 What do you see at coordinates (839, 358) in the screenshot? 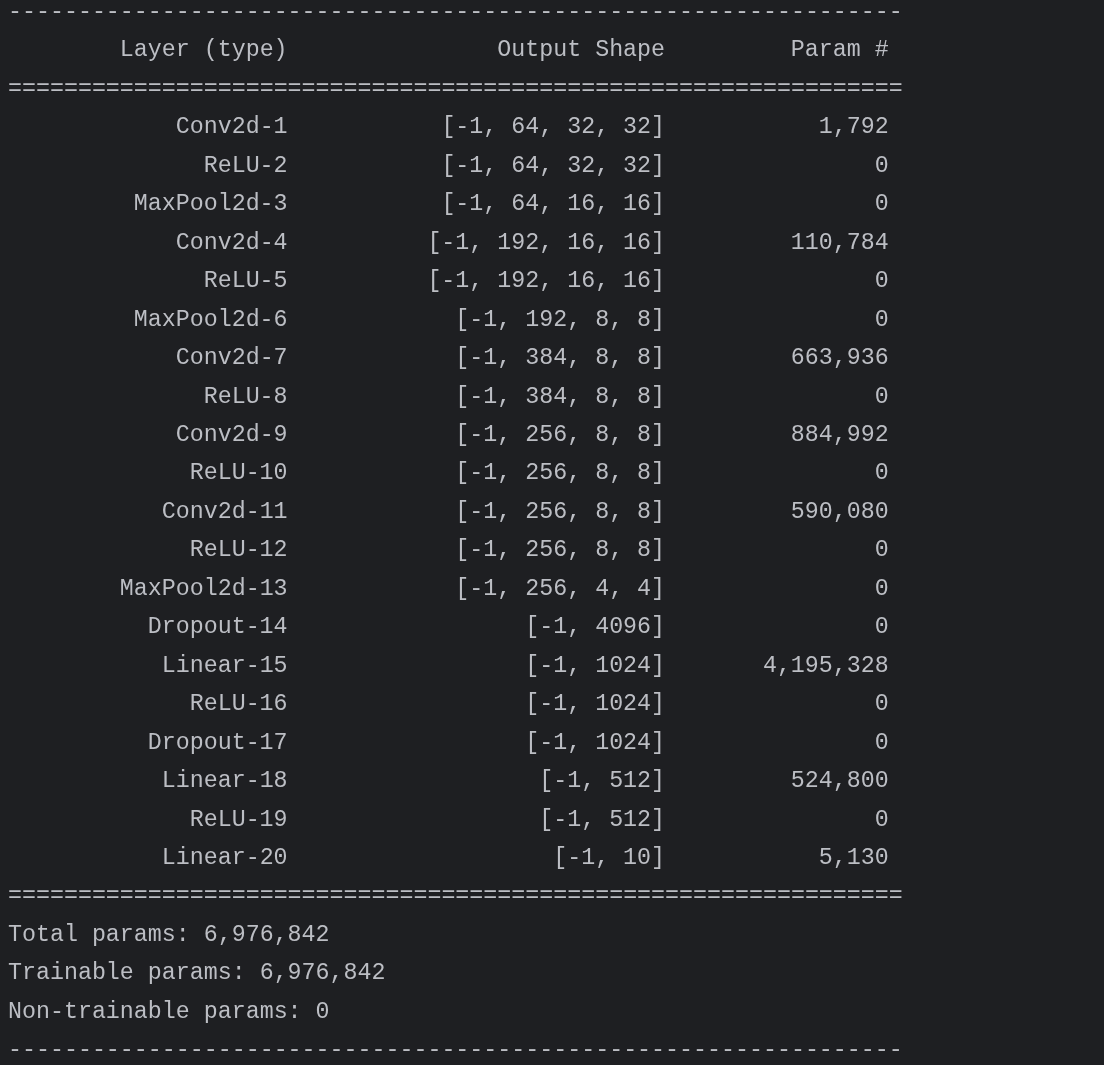
I see `param-count: 663,936` at bounding box center [839, 358].